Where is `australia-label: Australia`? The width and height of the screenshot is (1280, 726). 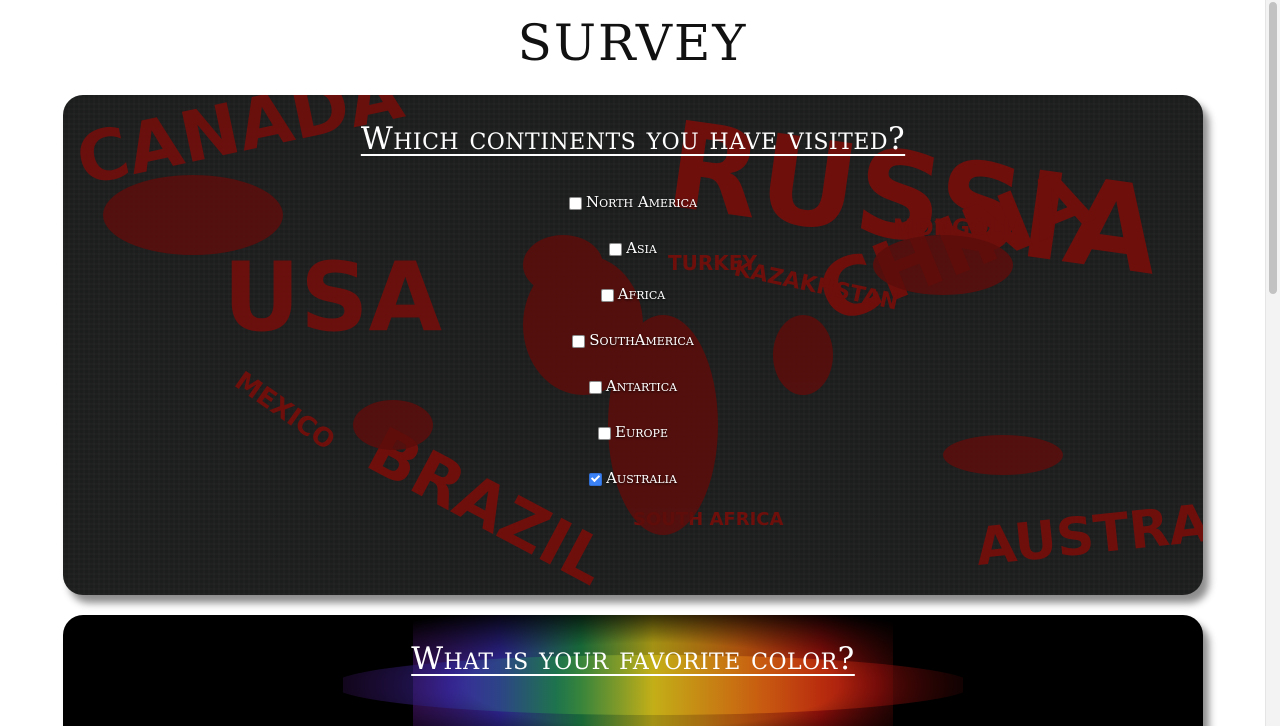 australia-label: Australia is located at coordinates (641, 478).